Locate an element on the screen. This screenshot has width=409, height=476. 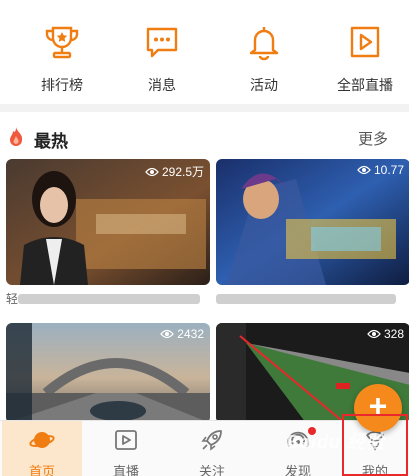
tab-label-discover: 发现 is located at coordinates (297, 470).